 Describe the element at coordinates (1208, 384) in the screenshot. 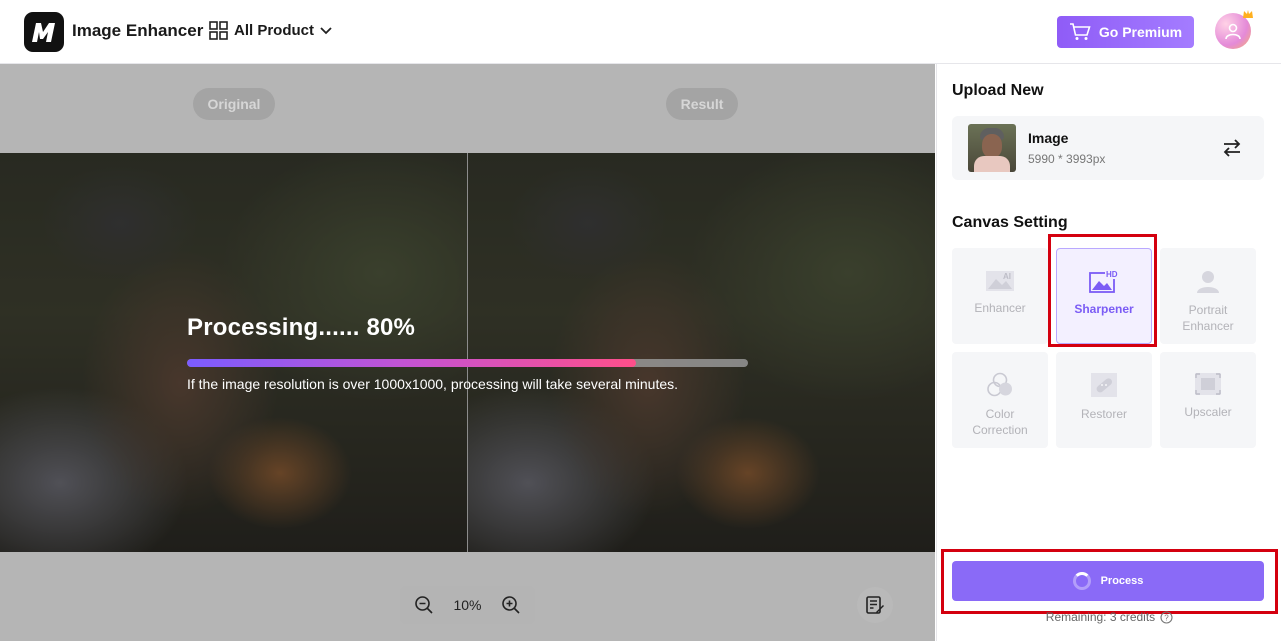

I see `upscaler-icon` at that location.